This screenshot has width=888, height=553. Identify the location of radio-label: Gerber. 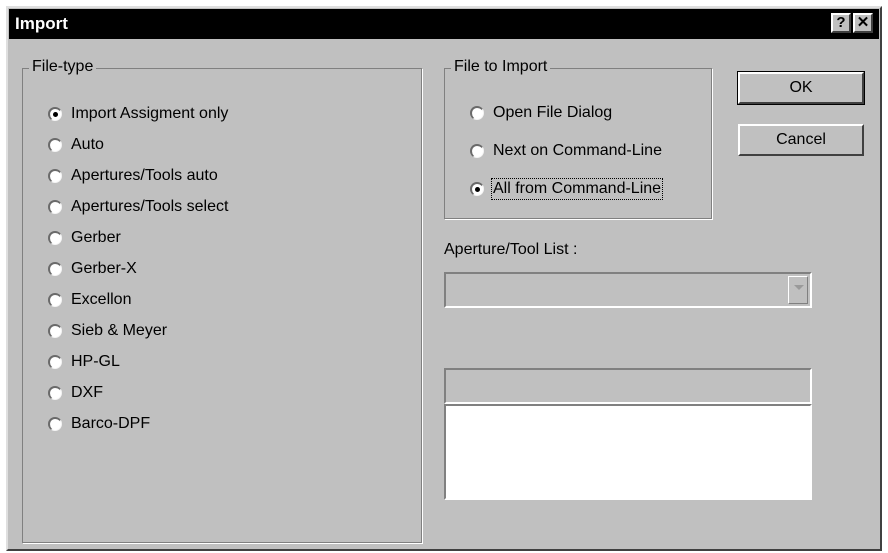
(96, 237).